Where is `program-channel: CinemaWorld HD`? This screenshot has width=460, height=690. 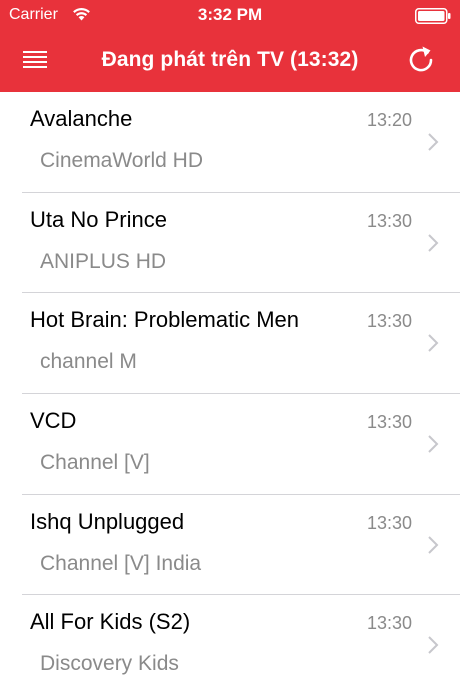 program-channel: CinemaWorld HD is located at coordinates (121, 160).